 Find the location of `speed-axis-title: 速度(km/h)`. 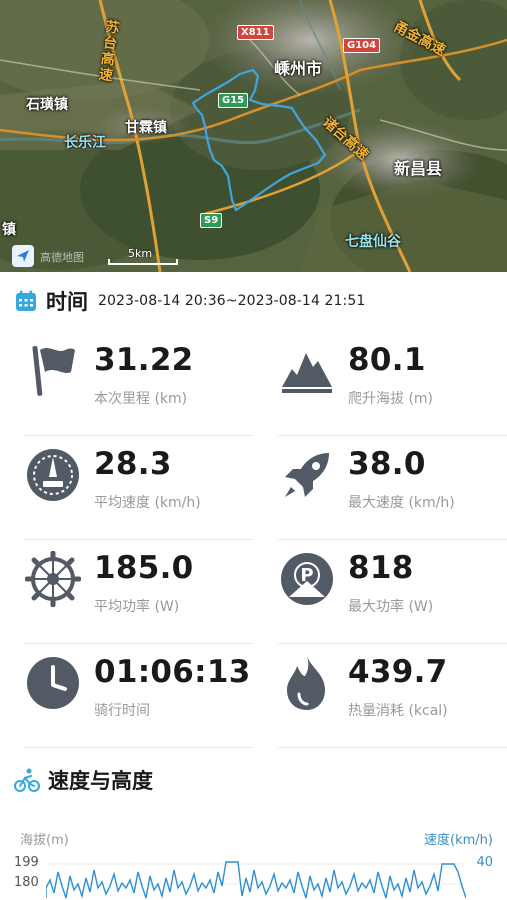

speed-axis-title: 速度(km/h) is located at coordinates (458, 840).